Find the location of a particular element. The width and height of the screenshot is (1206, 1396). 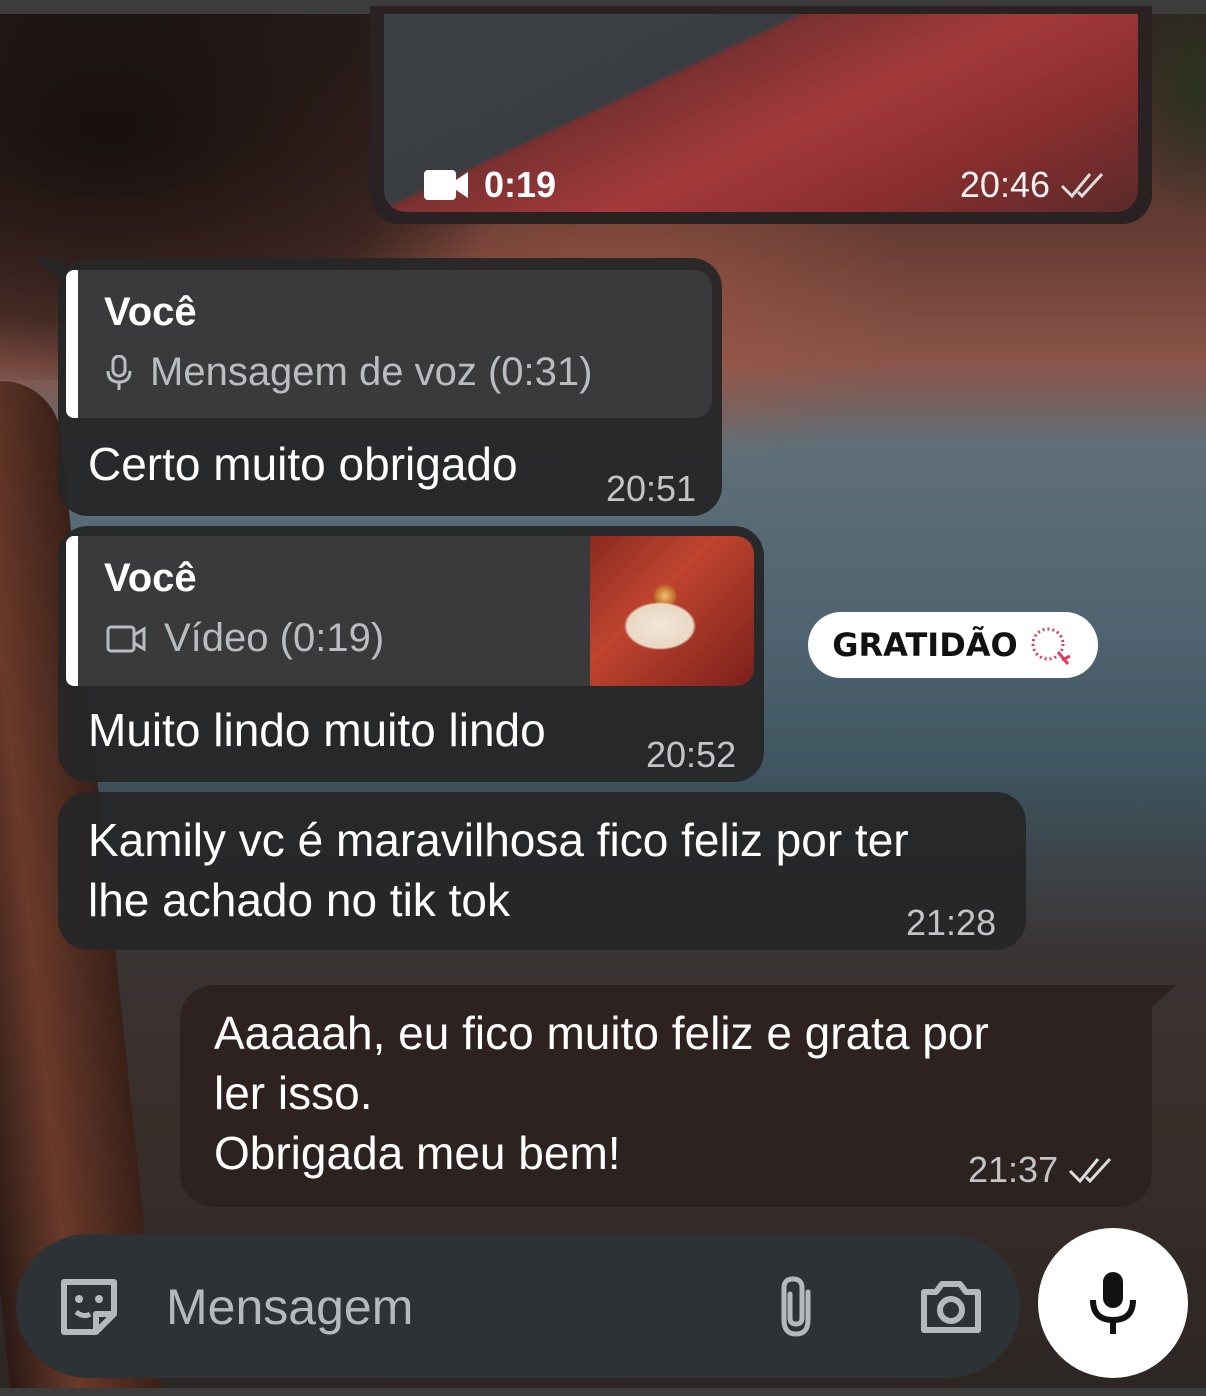

message-text-line: Aaaaah, eu fico muito feliz e grata por is located at coordinates (601, 1033).